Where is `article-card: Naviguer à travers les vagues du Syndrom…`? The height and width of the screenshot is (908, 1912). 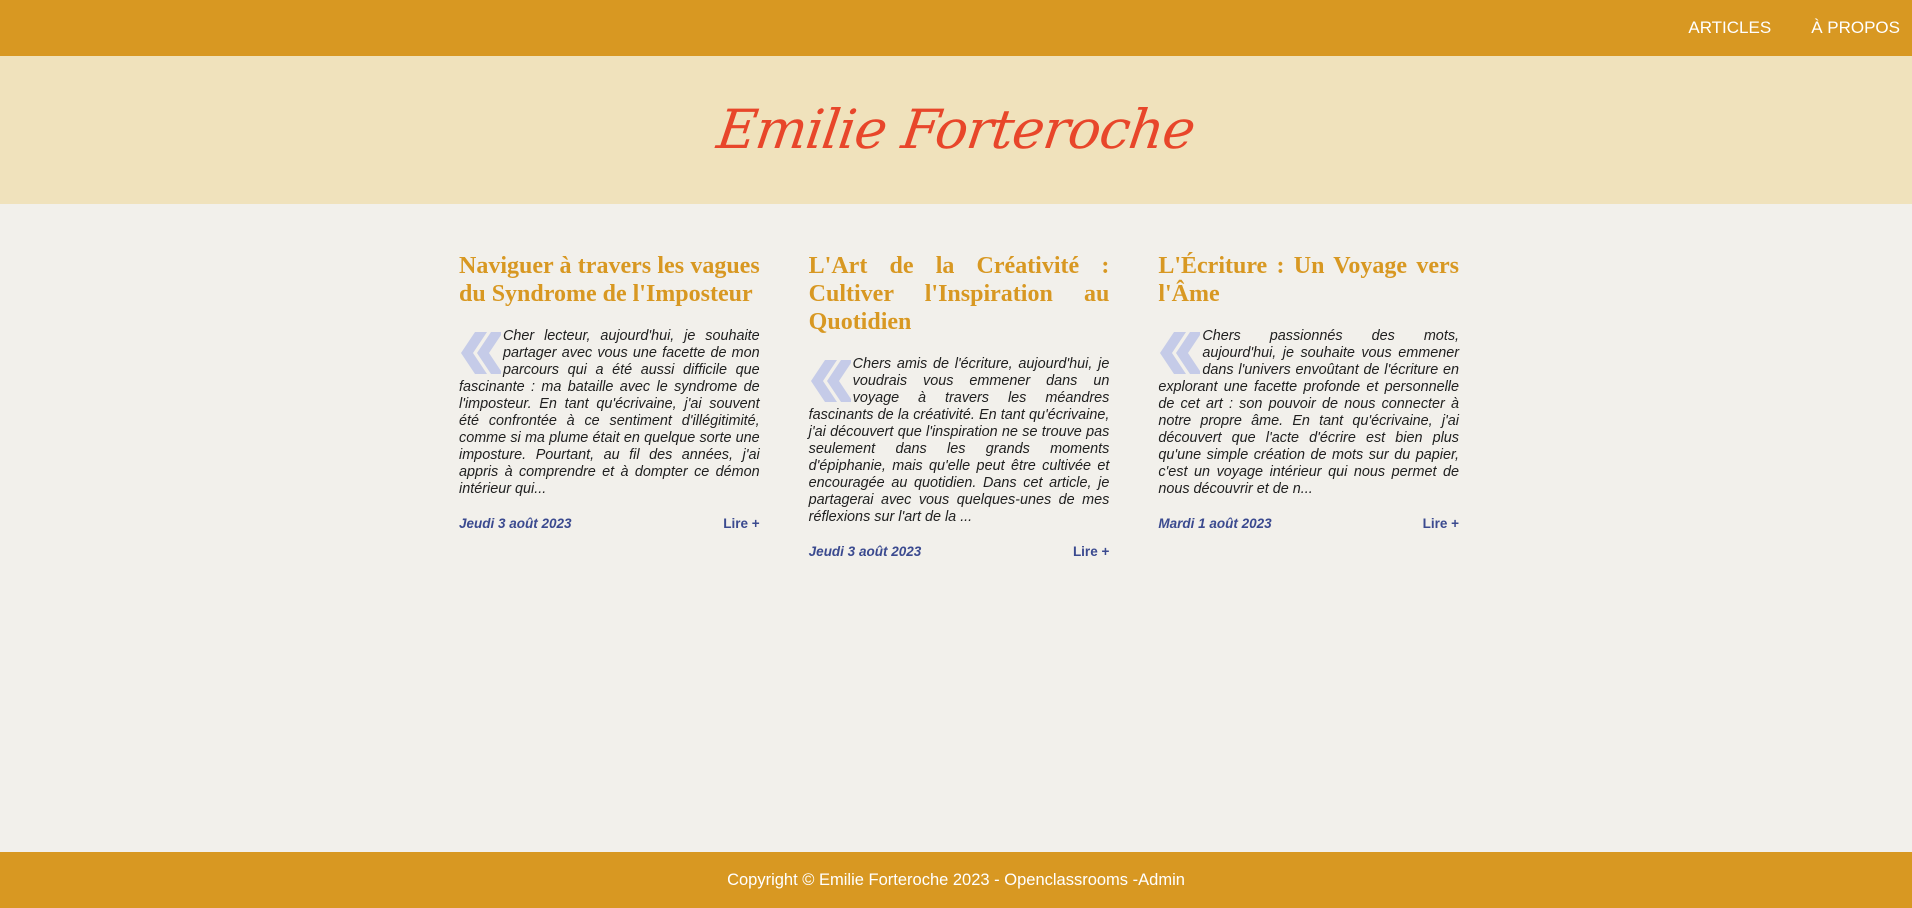 article-card: Naviguer à travers les vagues du Syndrom… is located at coordinates (609, 405).